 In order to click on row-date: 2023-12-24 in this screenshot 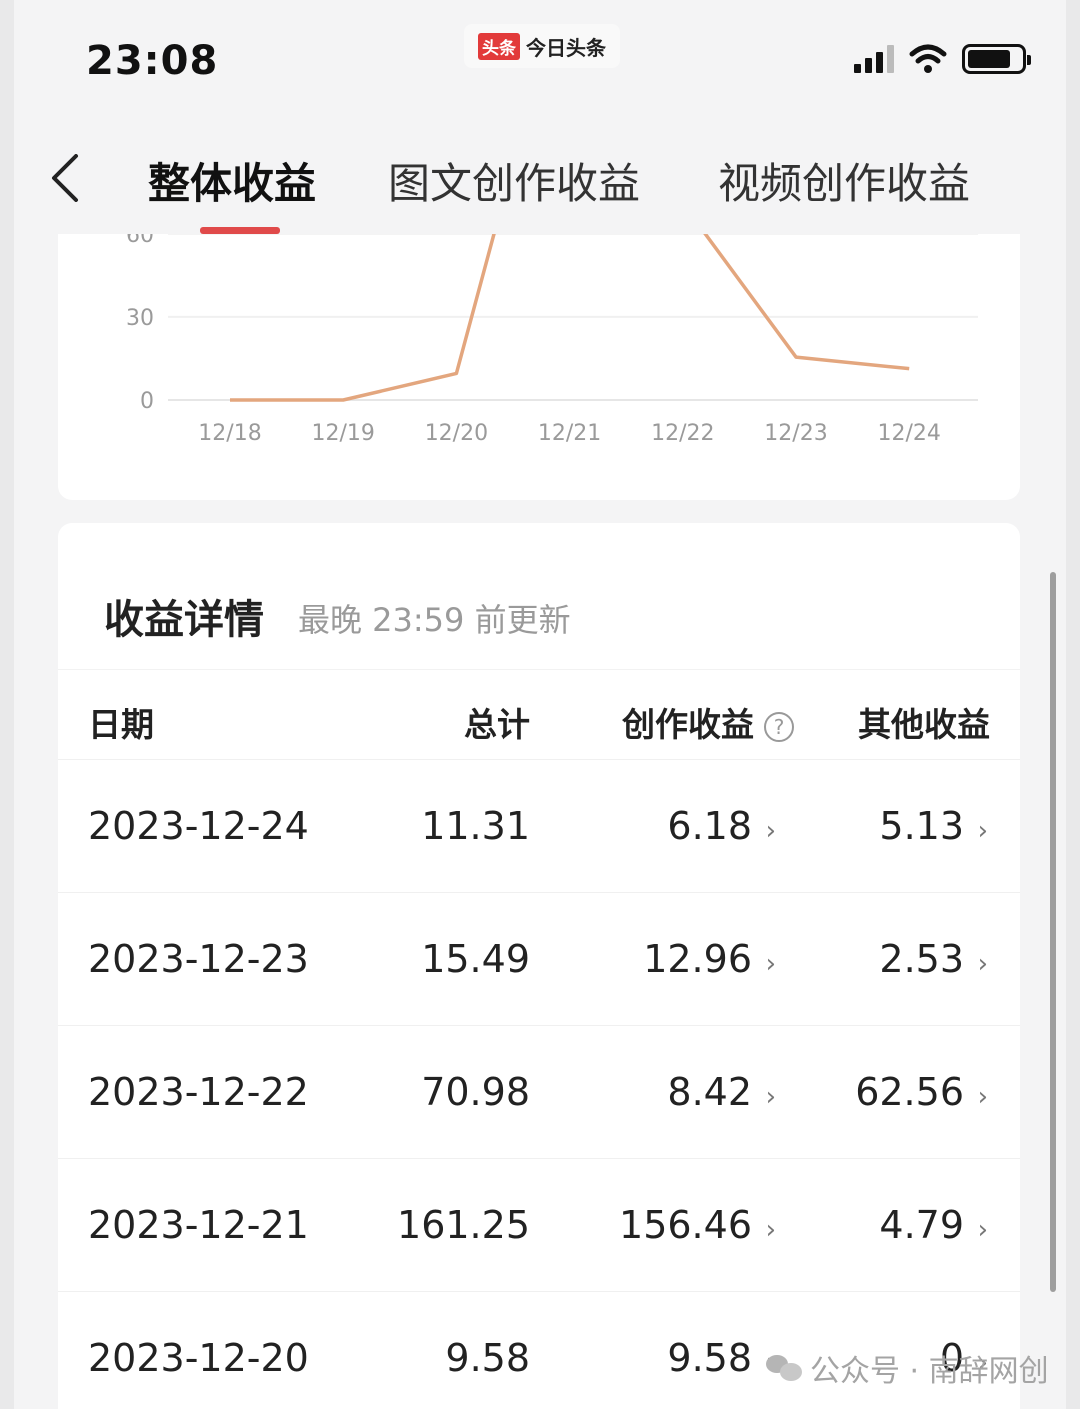, I will do `click(198, 826)`.